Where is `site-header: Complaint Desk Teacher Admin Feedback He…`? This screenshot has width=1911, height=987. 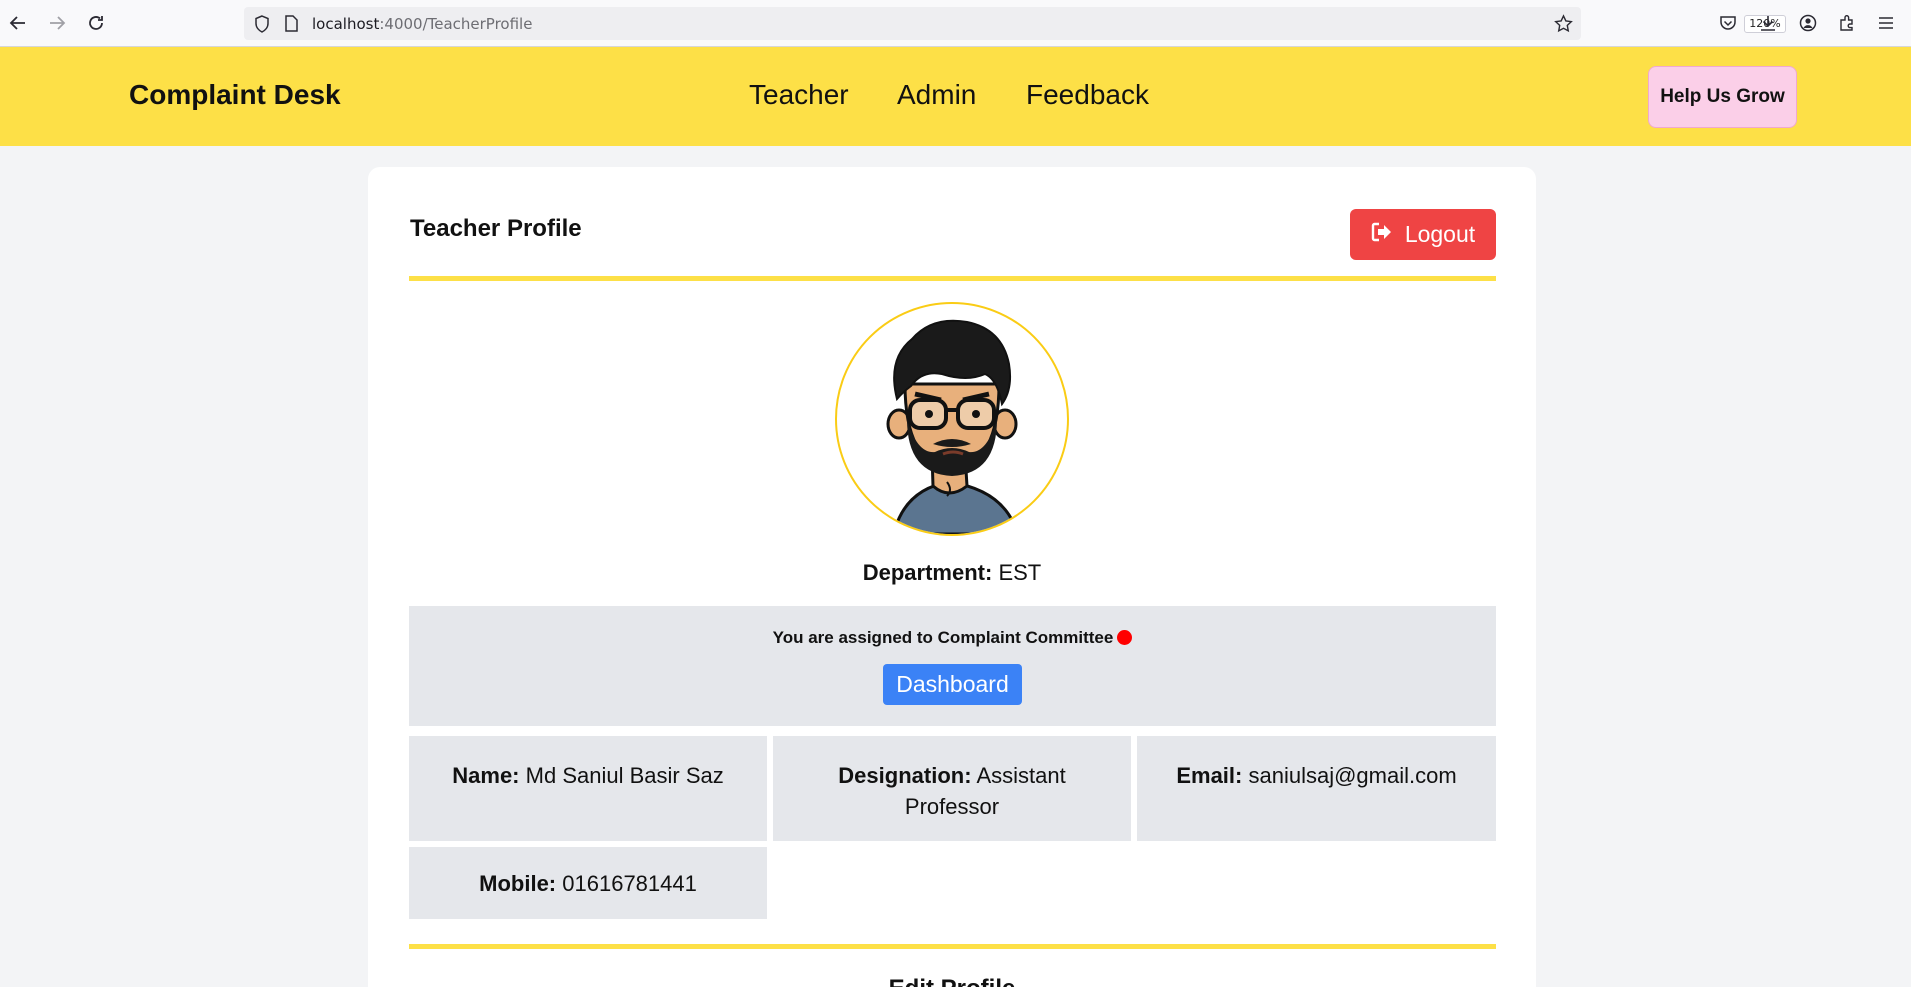 site-header: Complaint Desk Teacher Admin Feedback He… is located at coordinates (955, 96).